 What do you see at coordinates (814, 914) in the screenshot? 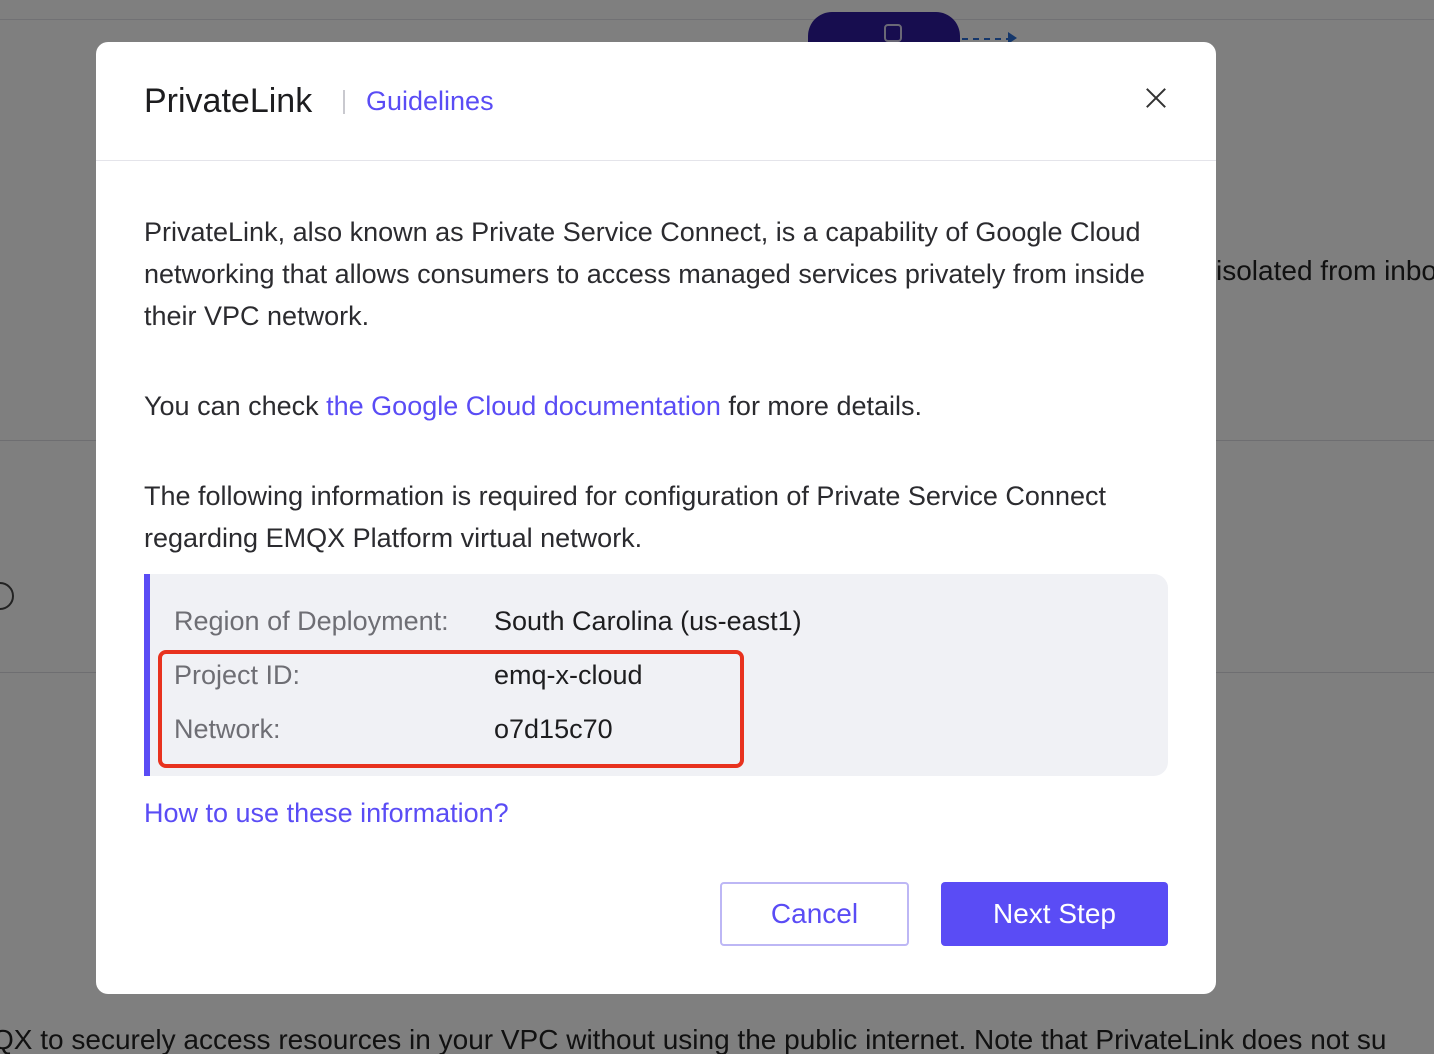
I see `cancel-button: Cancel` at bounding box center [814, 914].